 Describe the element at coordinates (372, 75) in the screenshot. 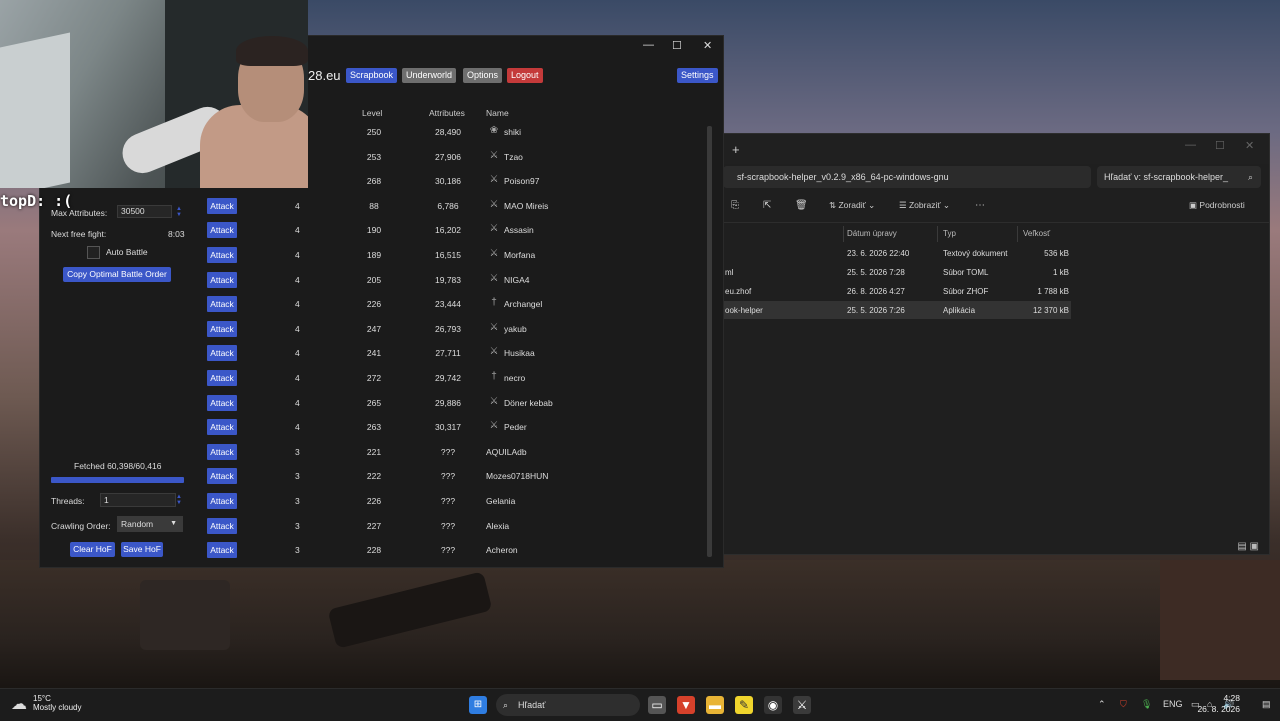

I see `scrapbook-tab: Scrapbook` at that location.